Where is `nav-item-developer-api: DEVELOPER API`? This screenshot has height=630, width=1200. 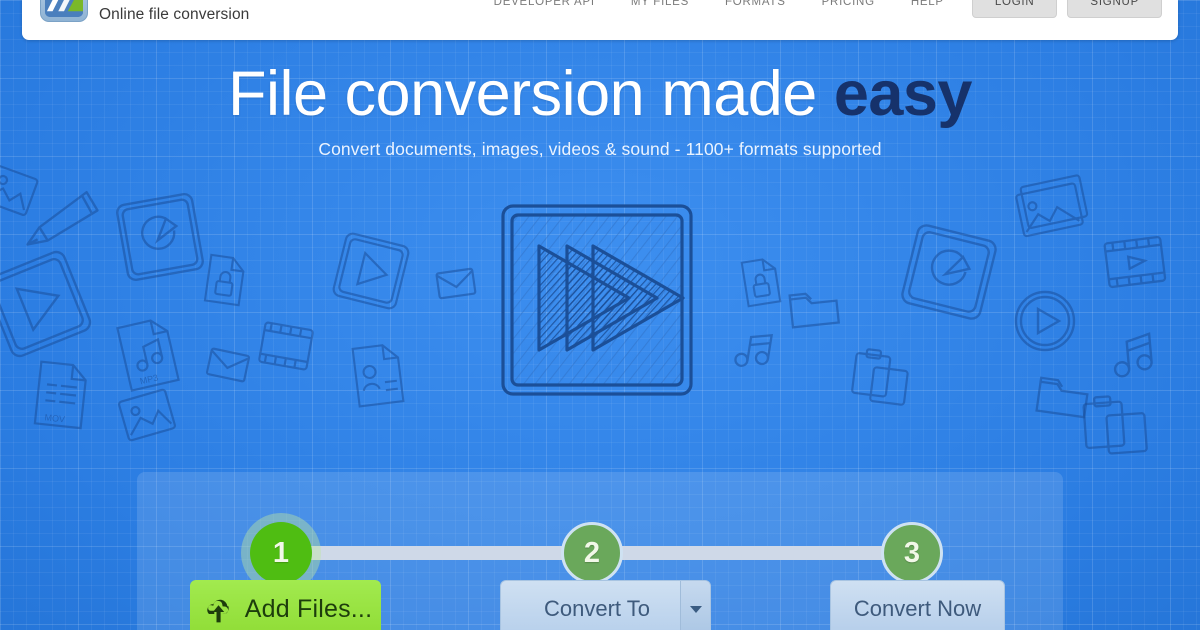
nav-item-developer-api: DEVELOPER API is located at coordinates (544, 4).